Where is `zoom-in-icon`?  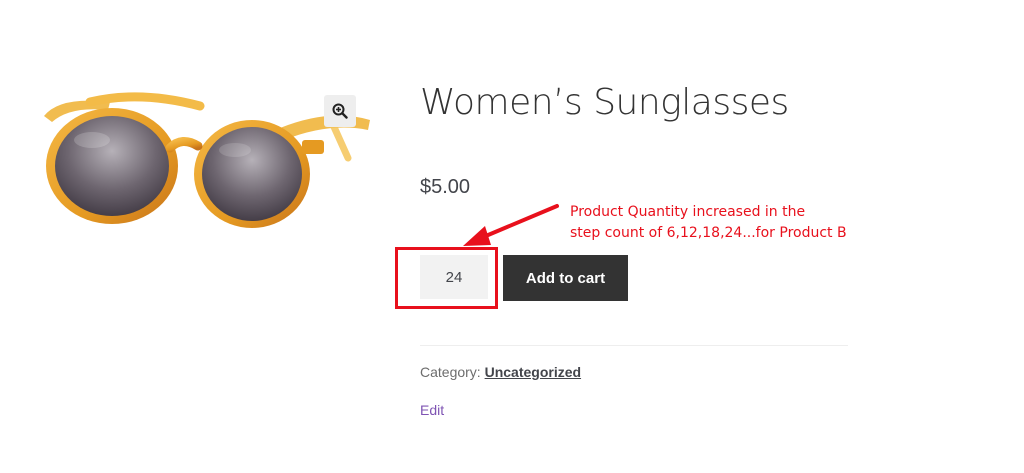
zoom-in-icon is located at coordinates (340, 111).